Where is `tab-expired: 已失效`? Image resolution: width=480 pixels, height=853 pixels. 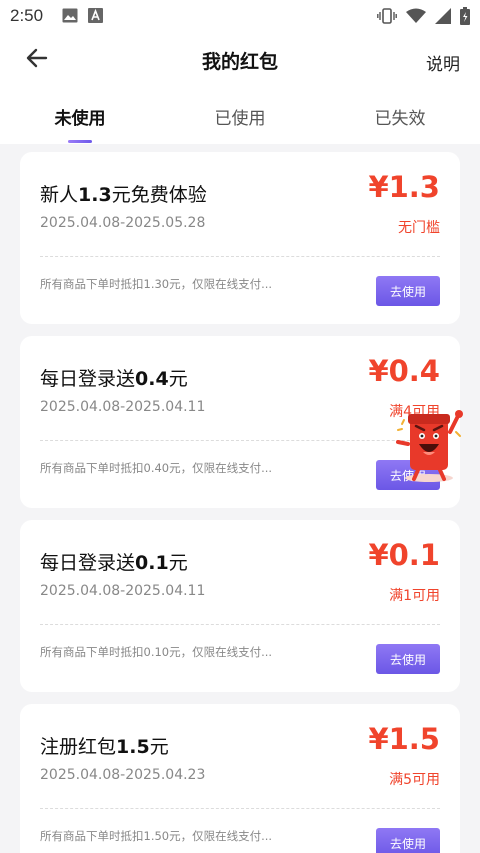
tab-expired: 已失效 is located at coordinates (400, 116).